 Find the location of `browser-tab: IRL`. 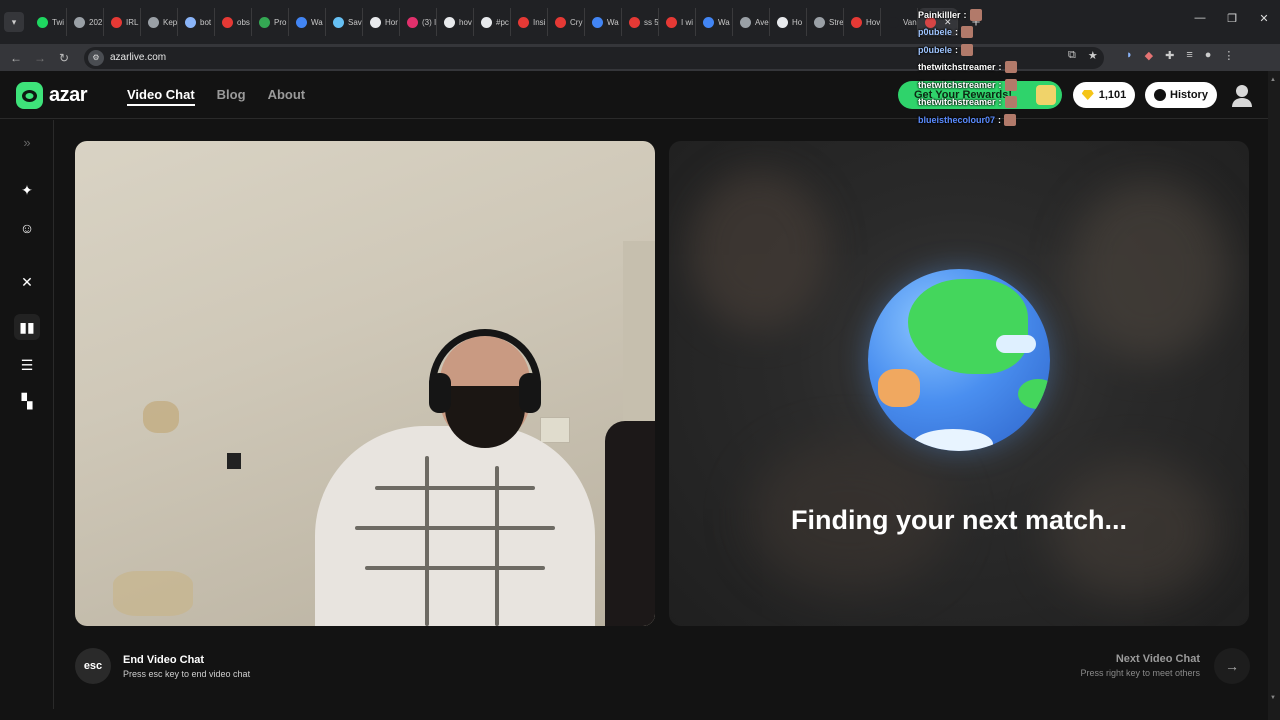

browser-tab: IRL is located at coordinates (122, 22).